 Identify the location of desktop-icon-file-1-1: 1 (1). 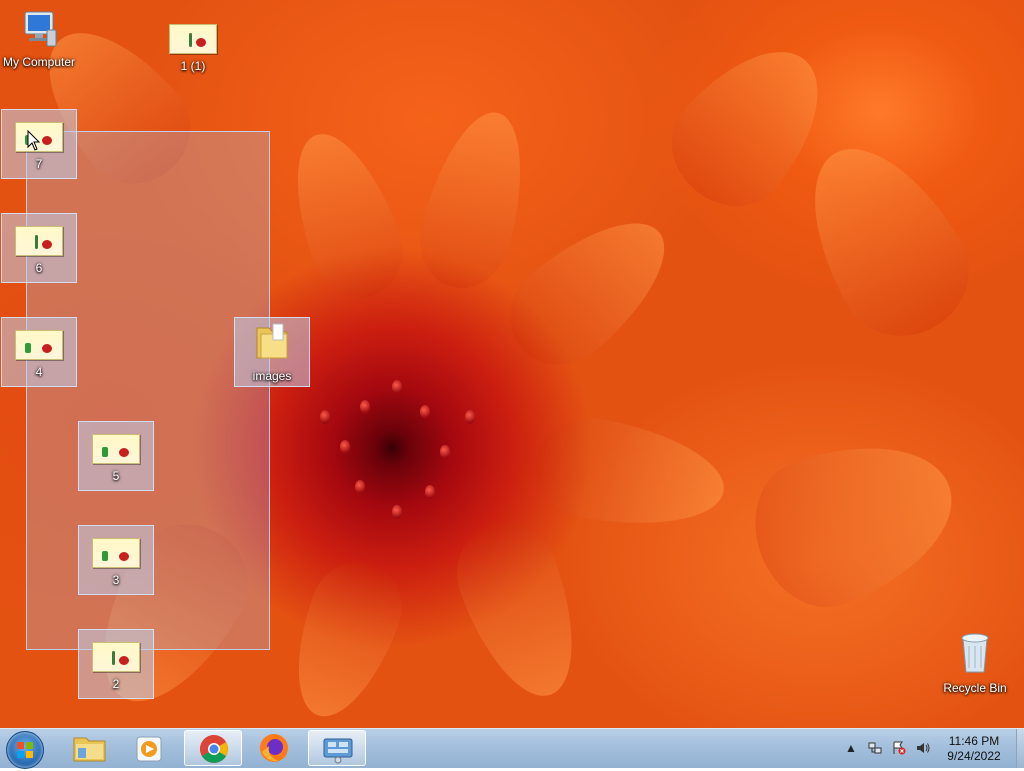
(193, 43).